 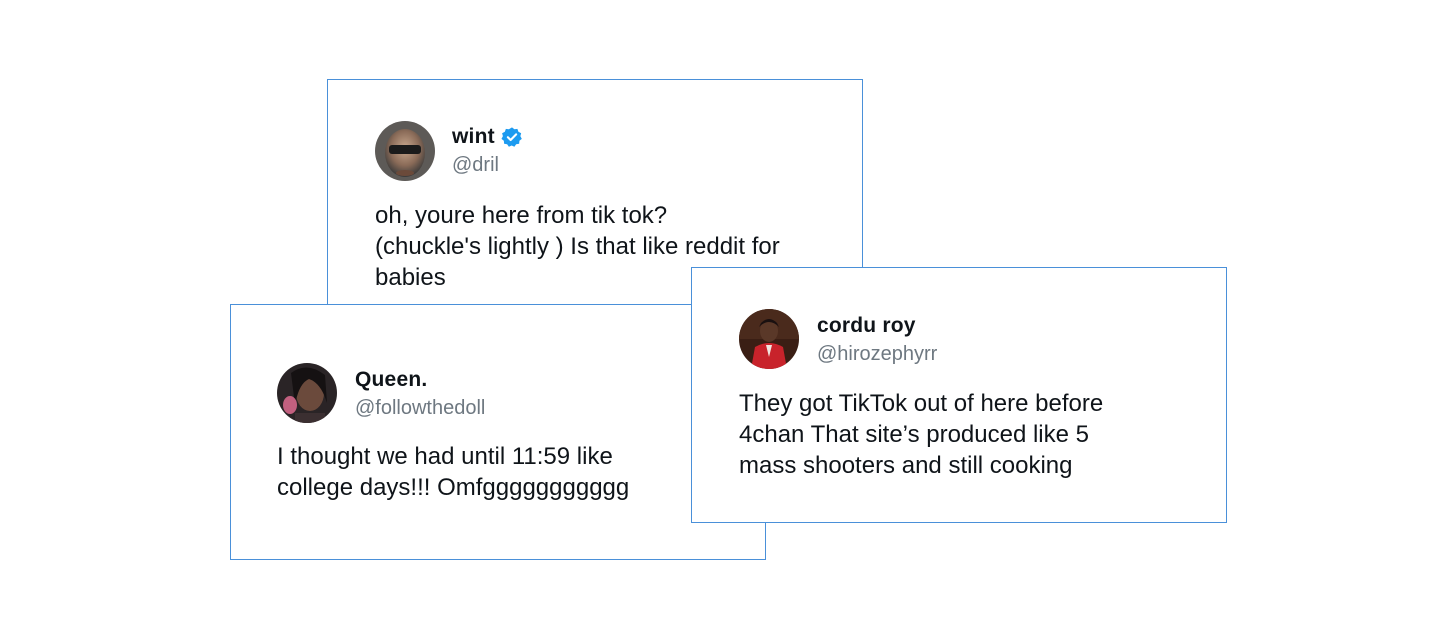 What do you see at coordinates (512, 137) in the screenshot?
I see `verified-badge-icon` at bounding box center [512, 137].